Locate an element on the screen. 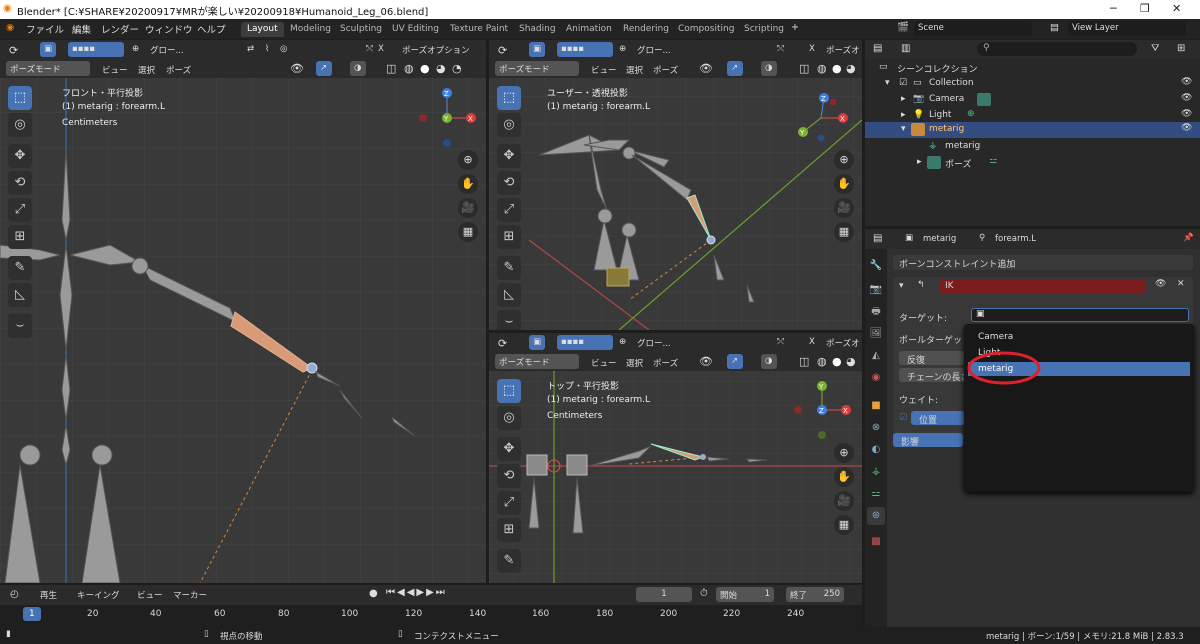  record-icon: ● is located at coordinates (373, 593).